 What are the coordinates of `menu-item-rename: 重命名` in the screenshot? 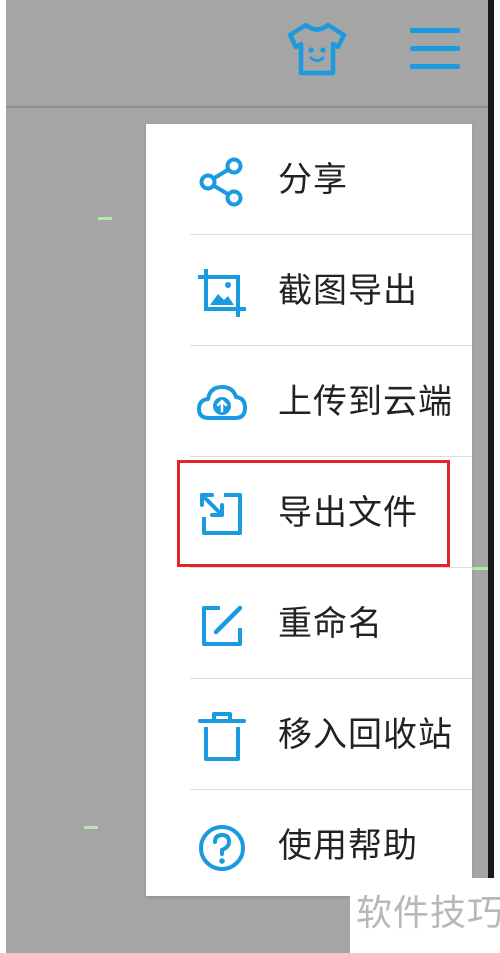 It's located at (309, 623).